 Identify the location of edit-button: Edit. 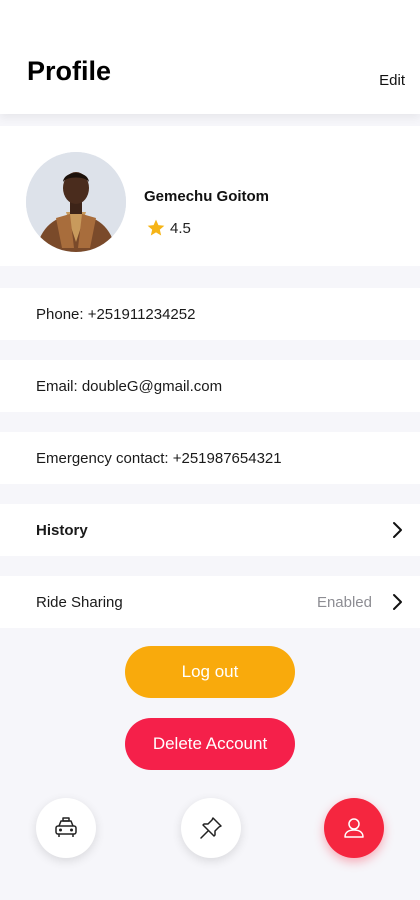
(392, 80).